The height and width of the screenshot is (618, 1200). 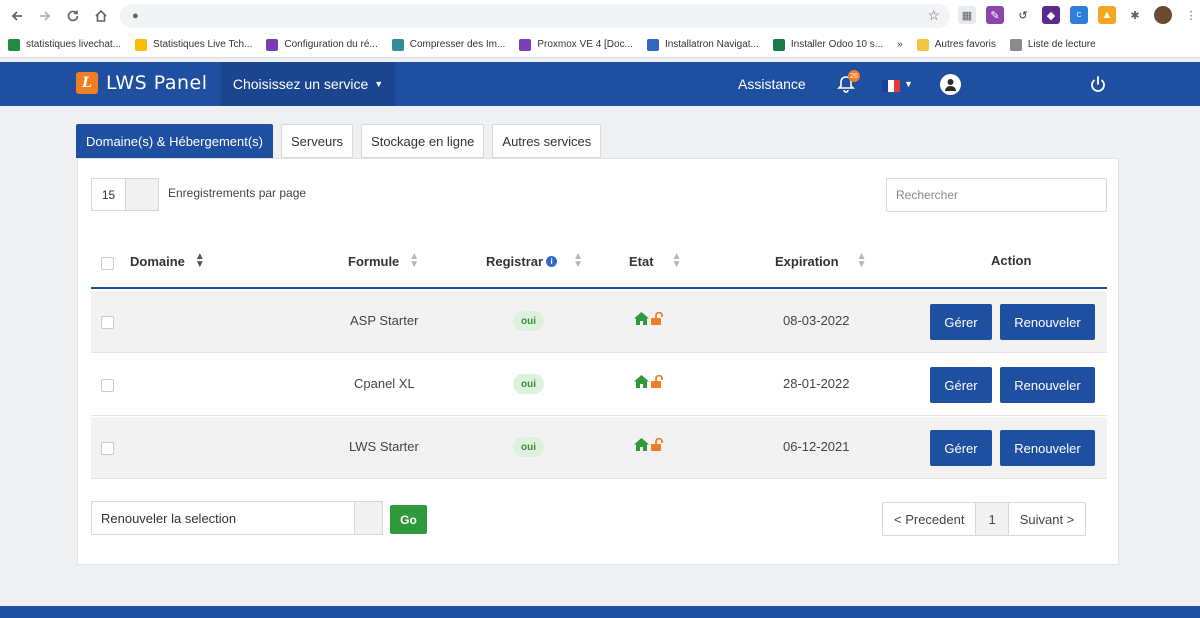 I want to click on power-icon, so click(x=1098, y=85).